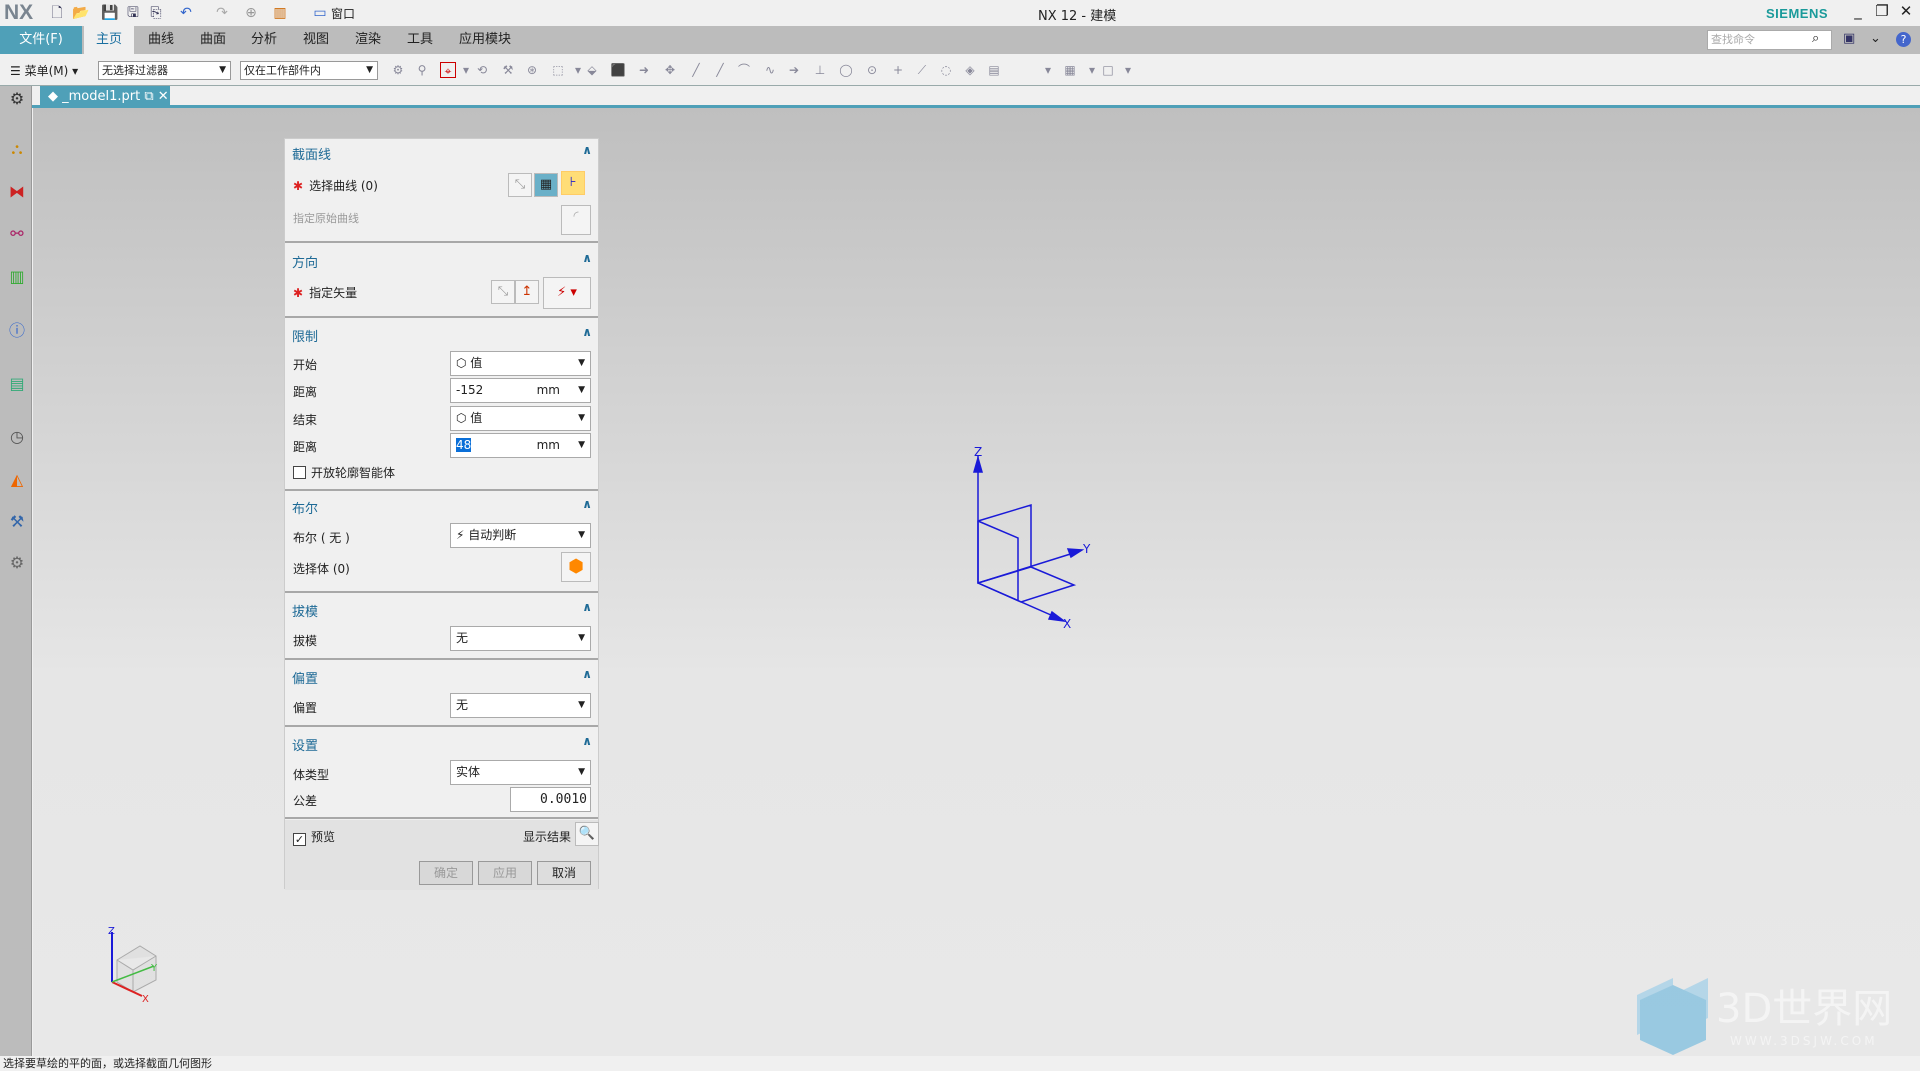  What do you see at coordinates (576, 567) in the screenshot?
I see `select-body-cube-icon: ⬢` at bounding box center [576, 567].